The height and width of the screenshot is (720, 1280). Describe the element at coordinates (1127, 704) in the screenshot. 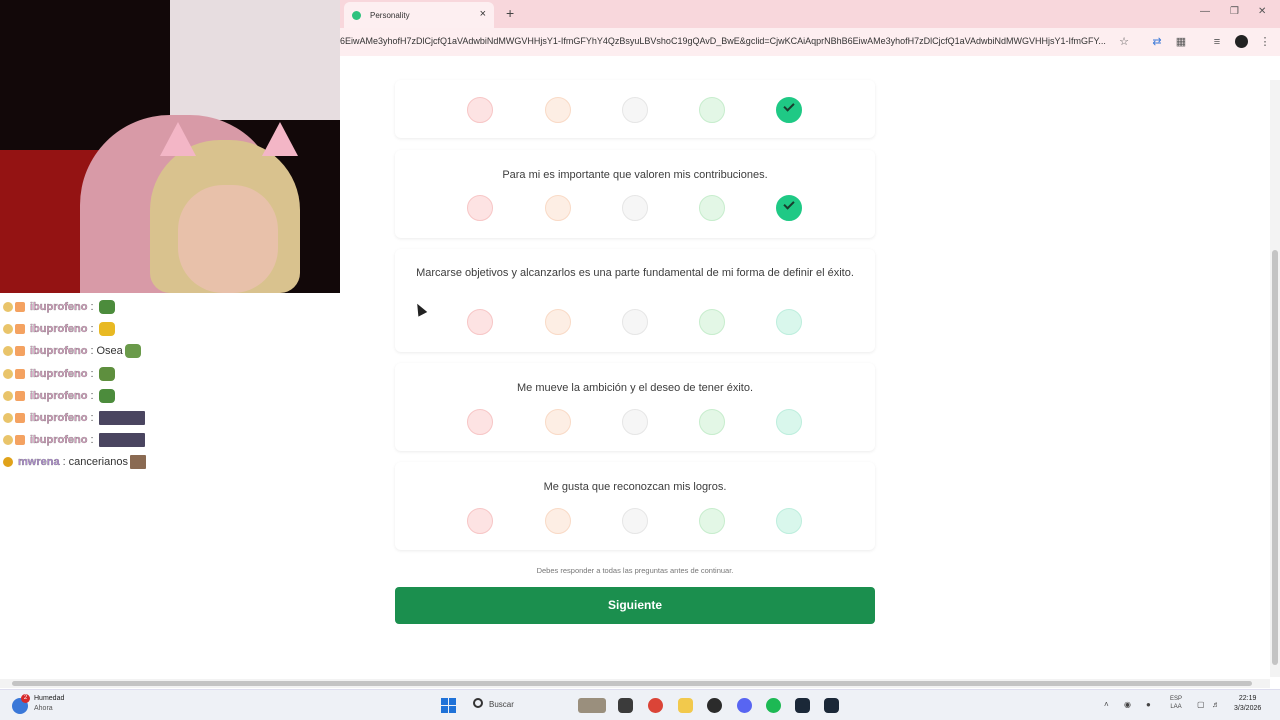

I see `network-icon: ◉` at that location.